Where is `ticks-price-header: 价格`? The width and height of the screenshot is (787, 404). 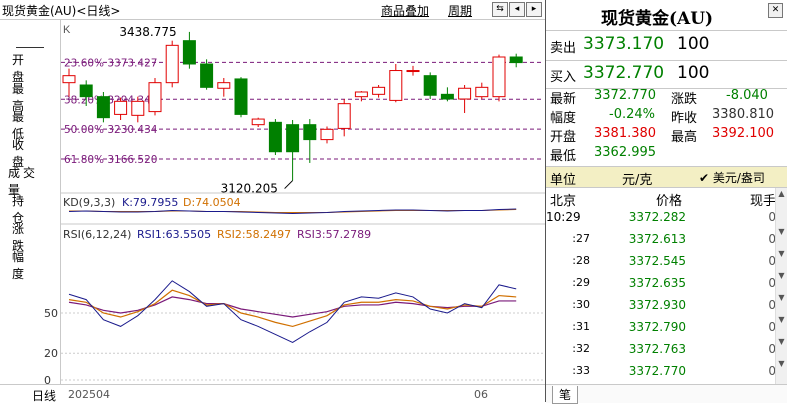
ticks-price-header: 价格 is located at coordinates (669, 201).